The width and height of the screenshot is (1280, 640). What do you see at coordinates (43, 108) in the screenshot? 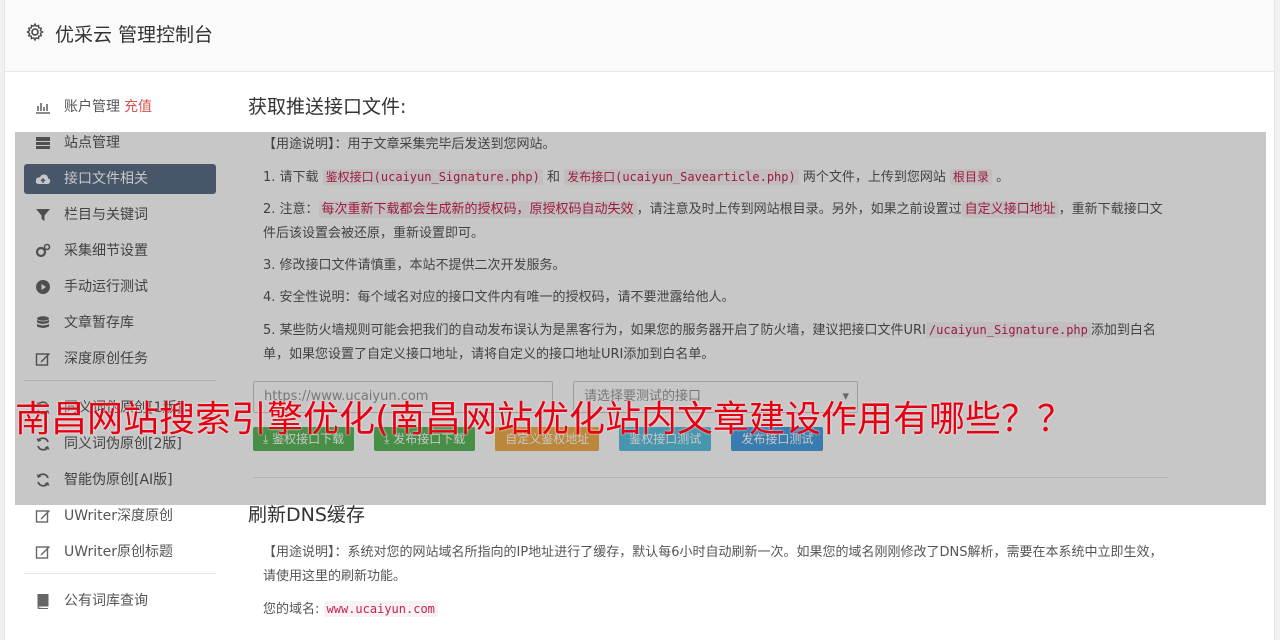
I see `bar-chart-icon` at bounding box center [43, 108].